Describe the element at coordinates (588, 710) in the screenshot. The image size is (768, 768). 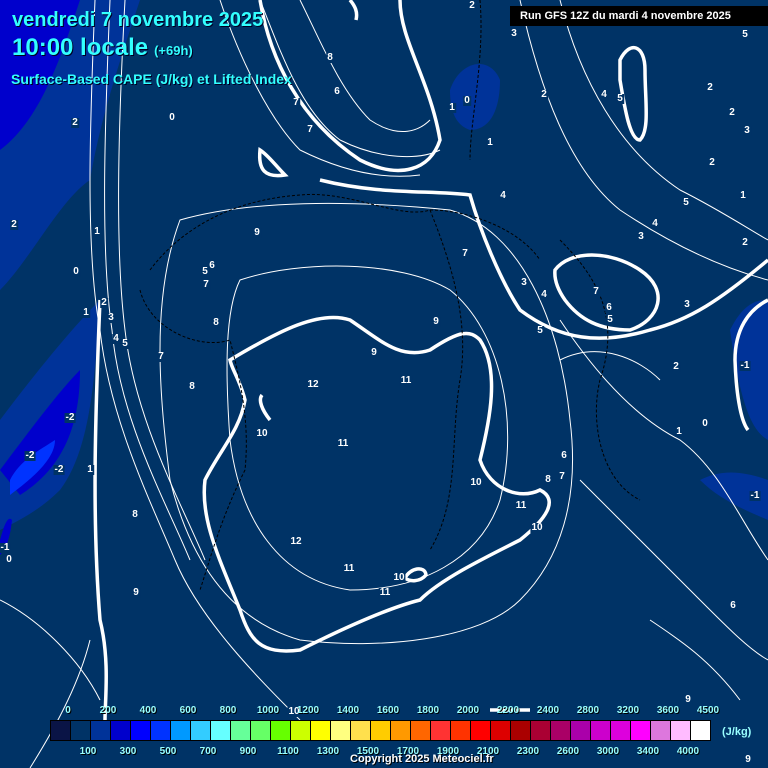
I see `legend-label: 2800` at that location.